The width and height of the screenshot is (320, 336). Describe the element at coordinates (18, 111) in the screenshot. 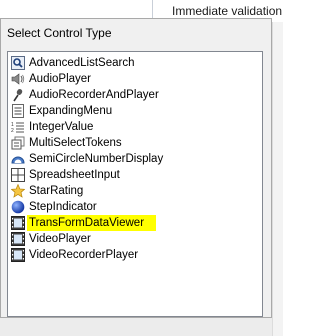

I see `menu-icon` at that location.